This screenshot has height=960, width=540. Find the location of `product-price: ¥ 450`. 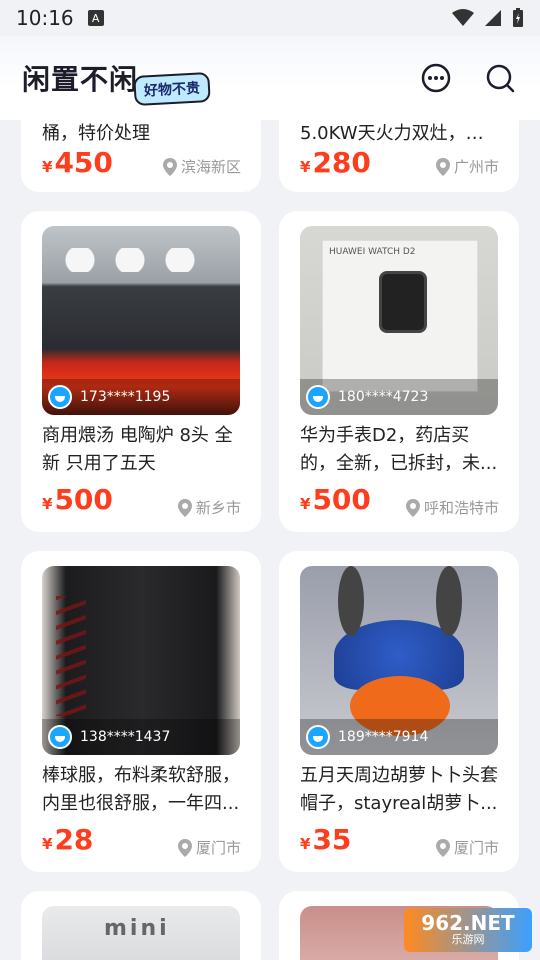

product-price: ¥ 450 is located at coordinates (77, 162).